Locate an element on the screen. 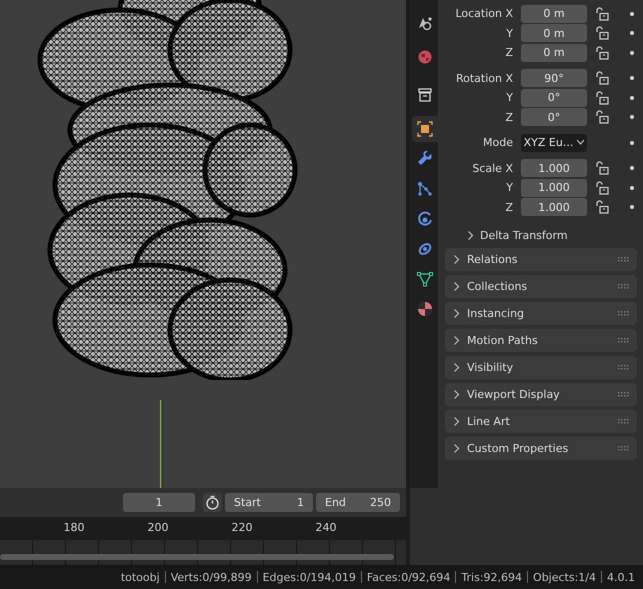 This screenshot has width=643, height=589. panel-header: Visibility is located at coordinates (541, 367).